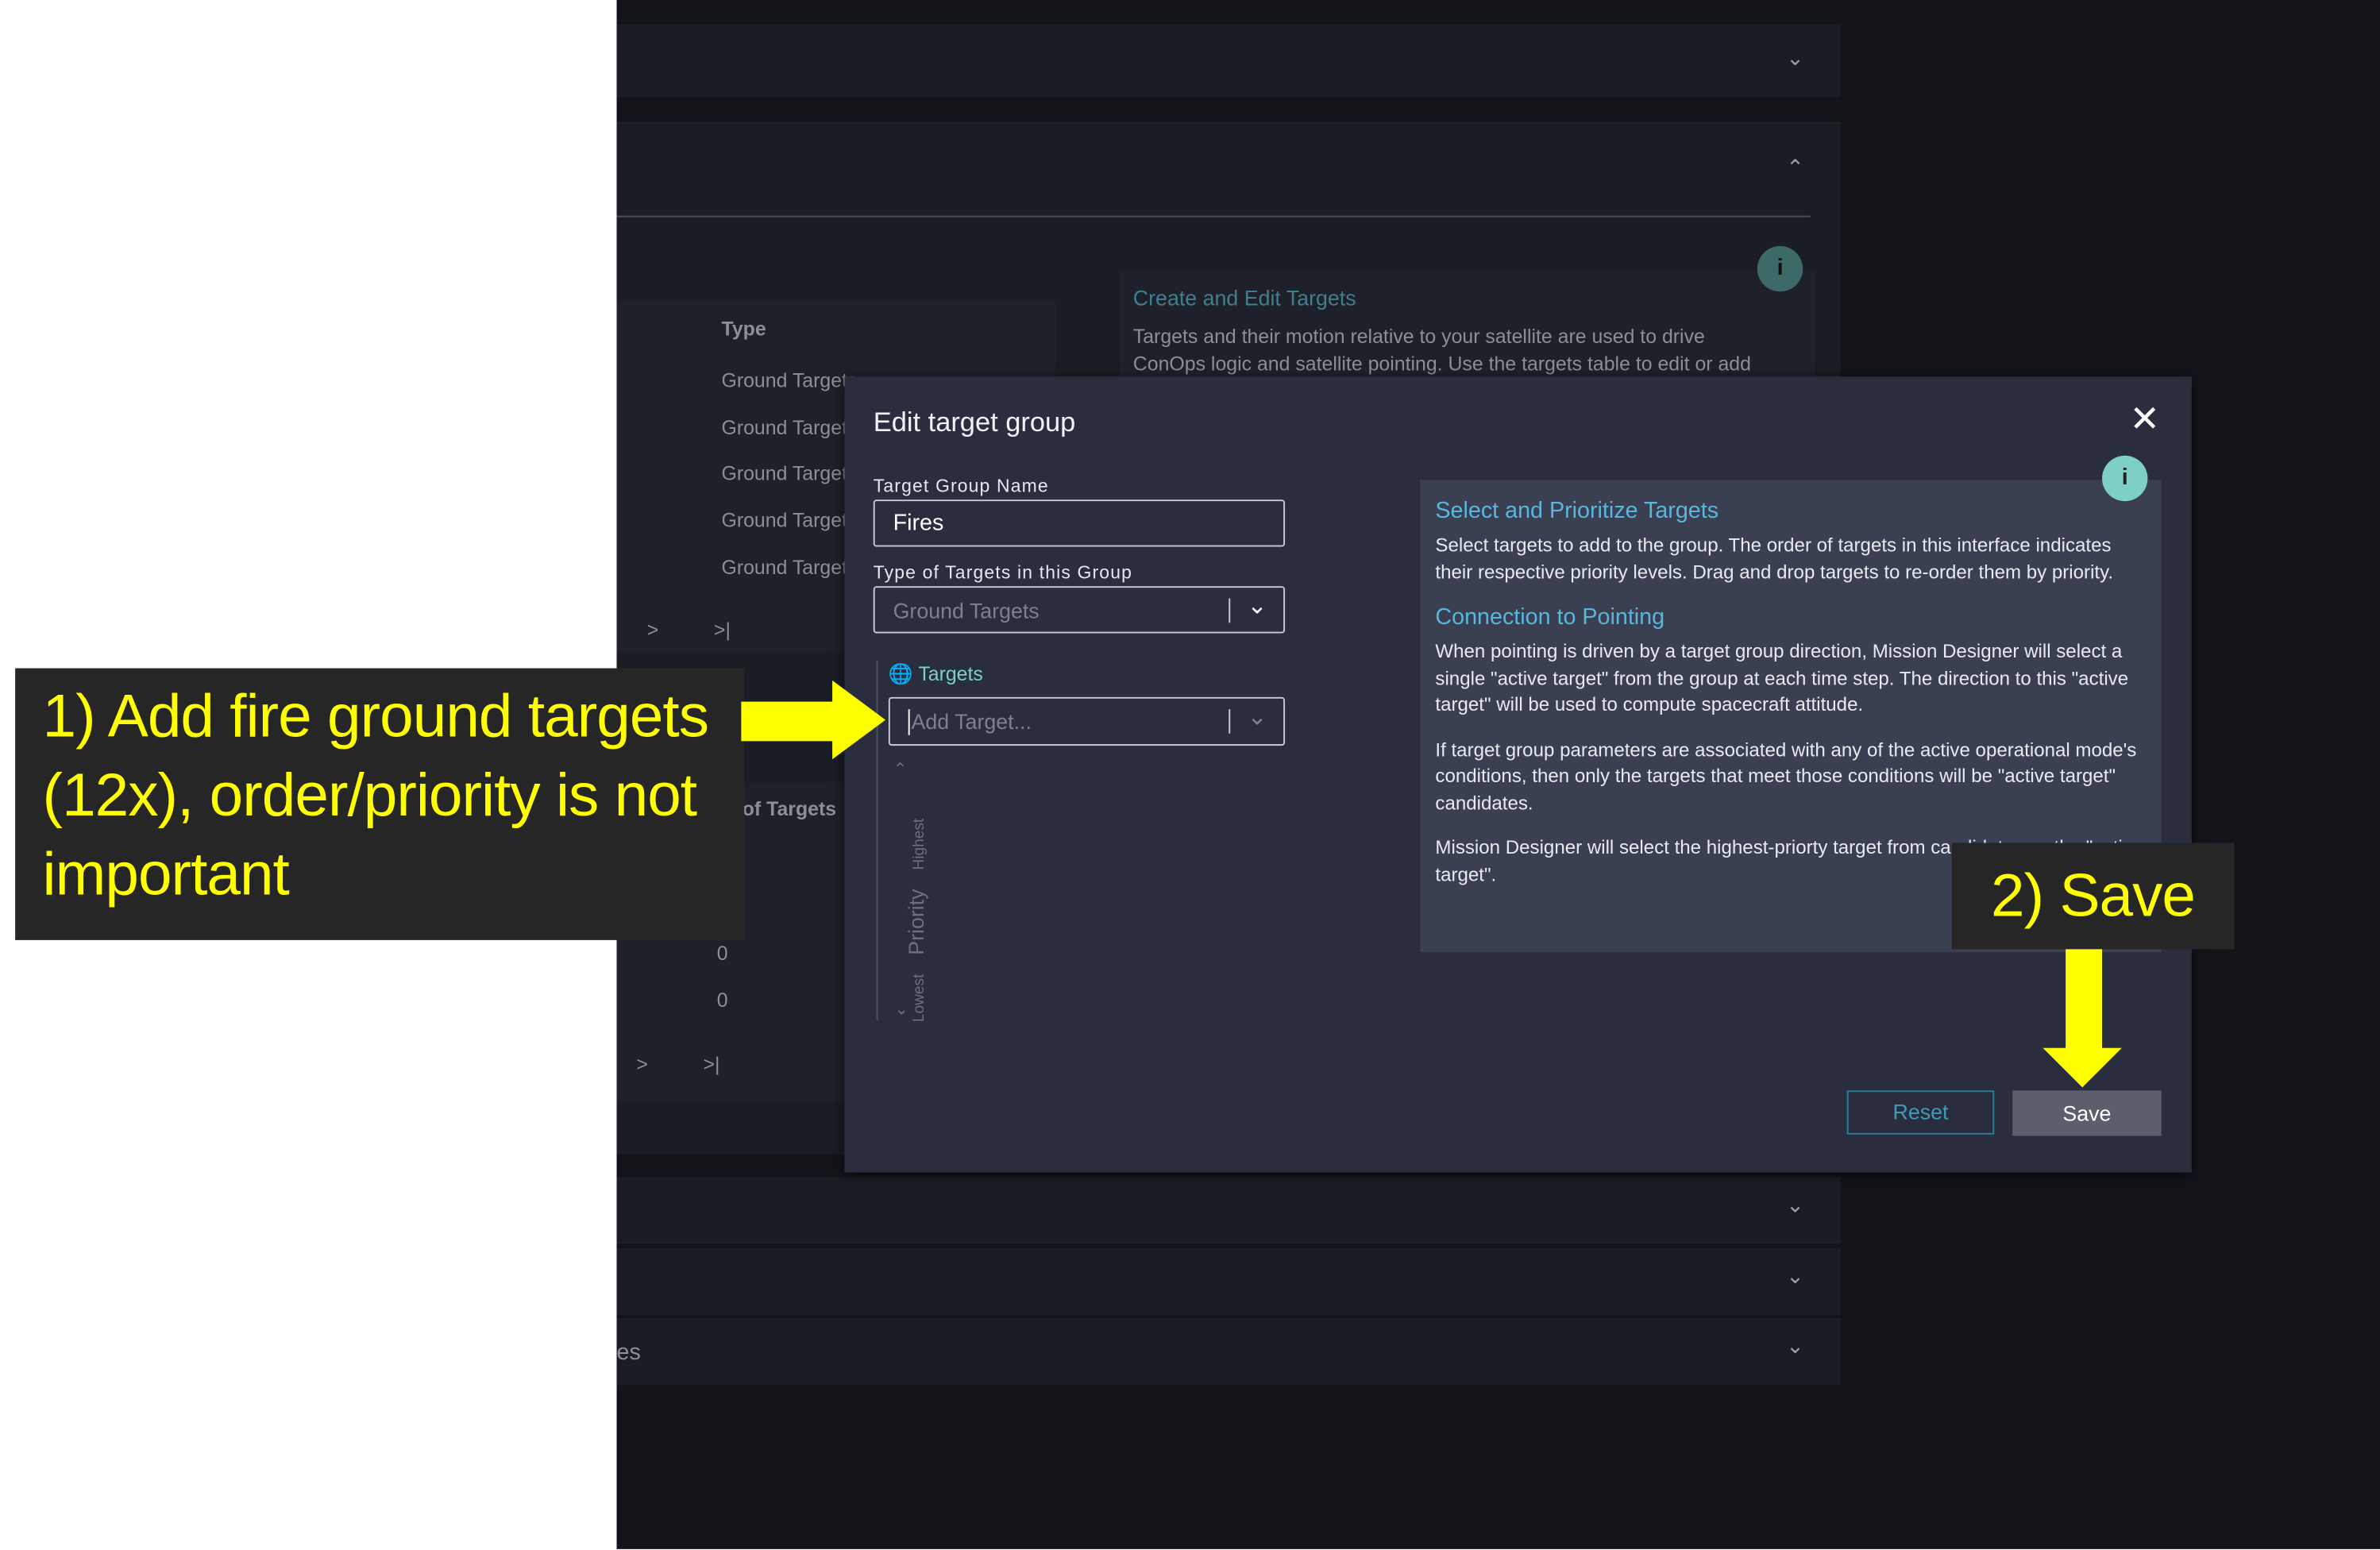 Image resolution: width=2380 pixels, height=1550 pixels. Describe the element at coordinates (2093, 896) in the screenshot. I see `annotation-step2: 2) Save` at that location.